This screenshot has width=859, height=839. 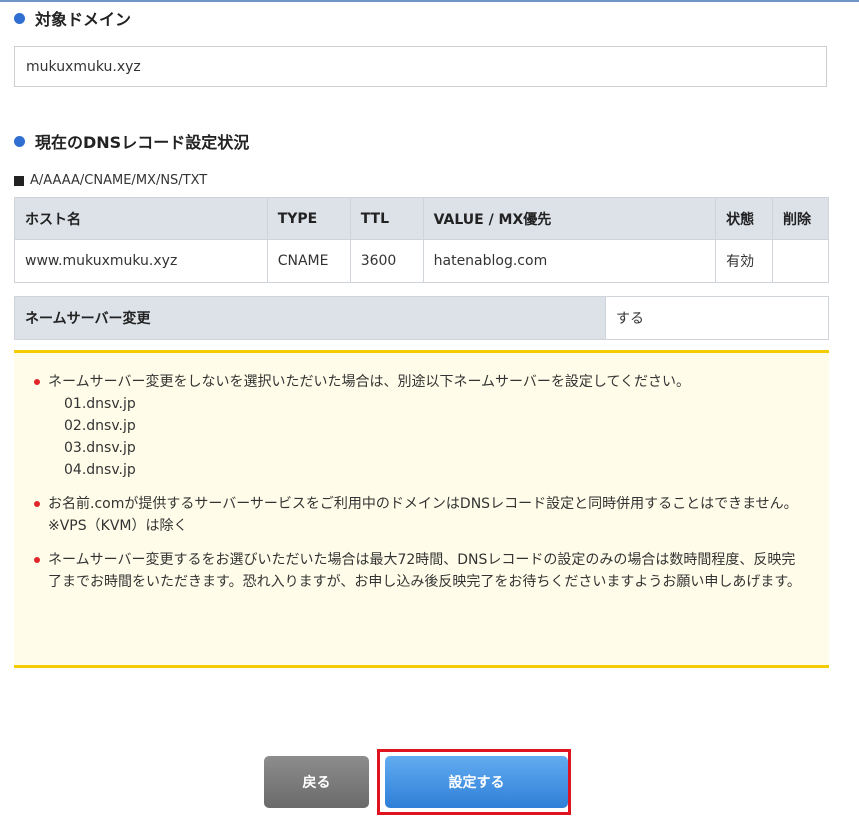 I want to click on nameserver-item: 03.dnsv.jp, so click(x=100, y=448).